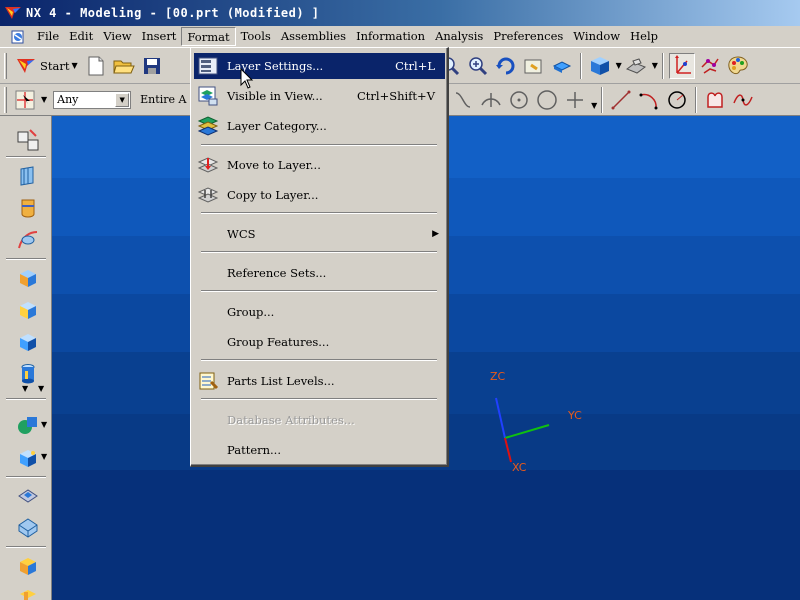 This screenshot has height=600, width=800. Describe the element at coordinates (390, 36) in the screenshot. I see `menu-information: Information` at that location.